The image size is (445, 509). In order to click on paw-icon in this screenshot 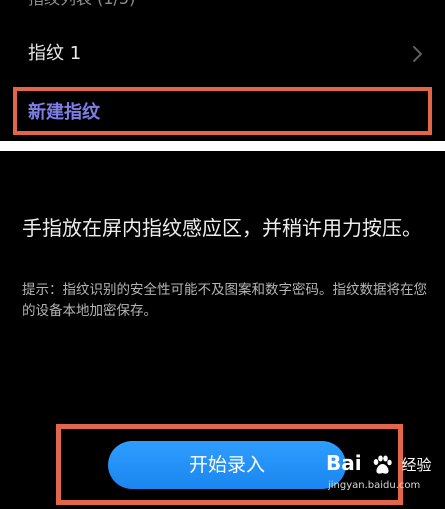, I will do `click(382, 464)`.